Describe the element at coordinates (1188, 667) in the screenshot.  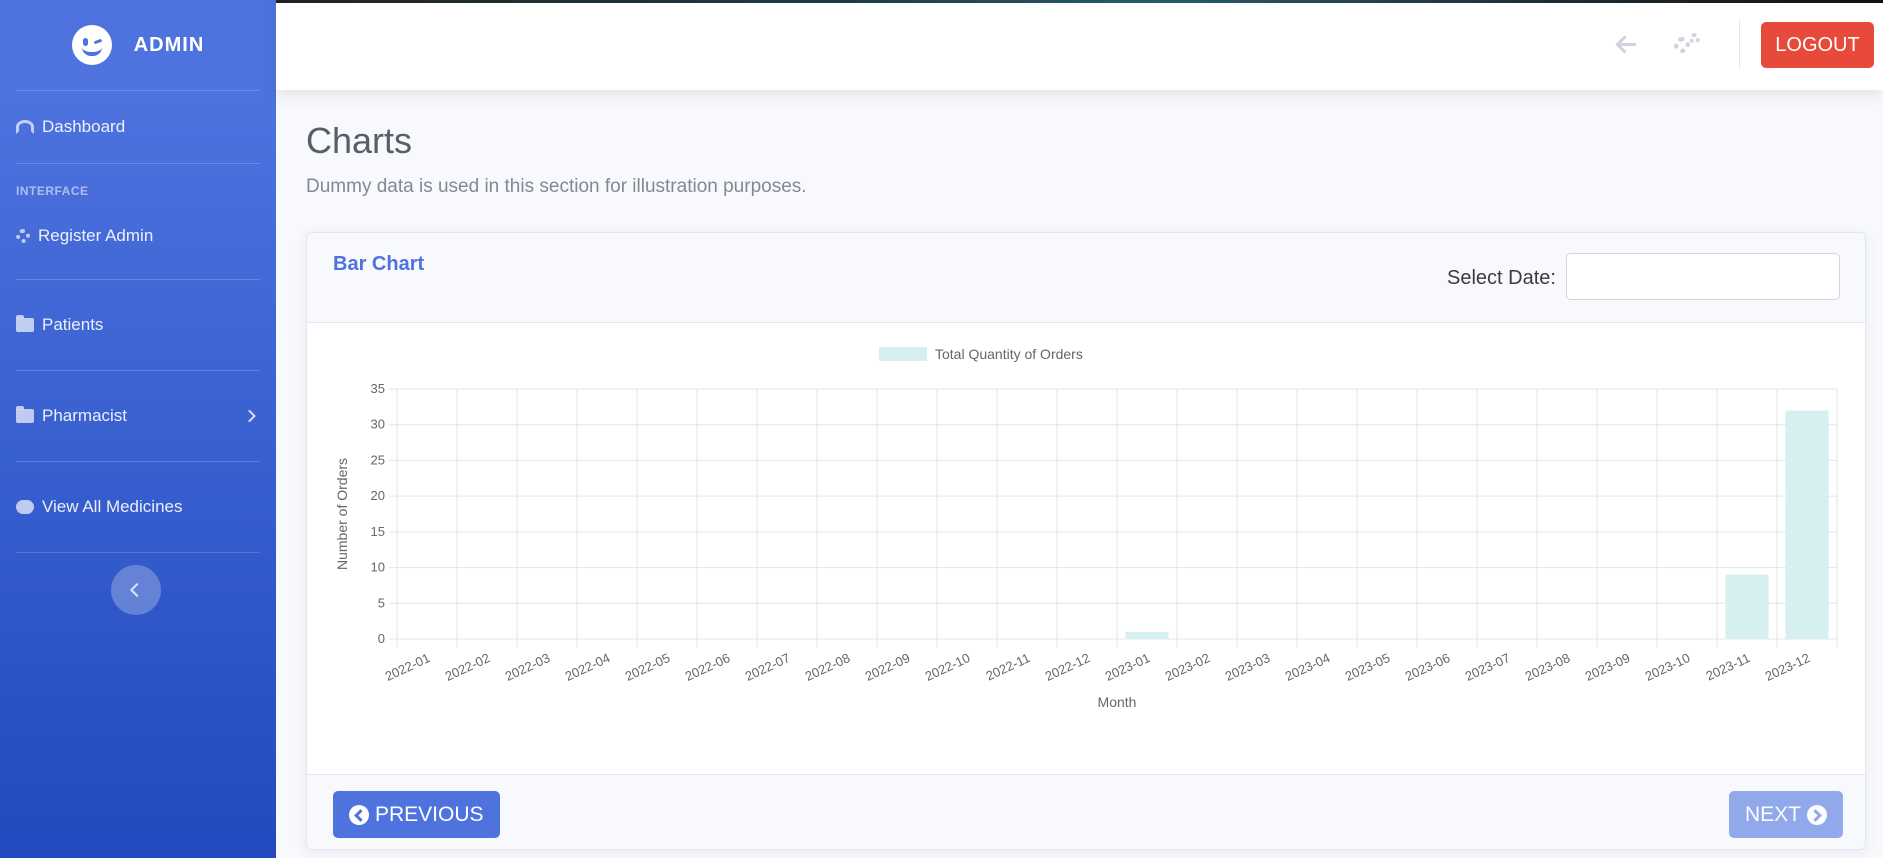
I see `x-tick-label: 2023-02` at that location.